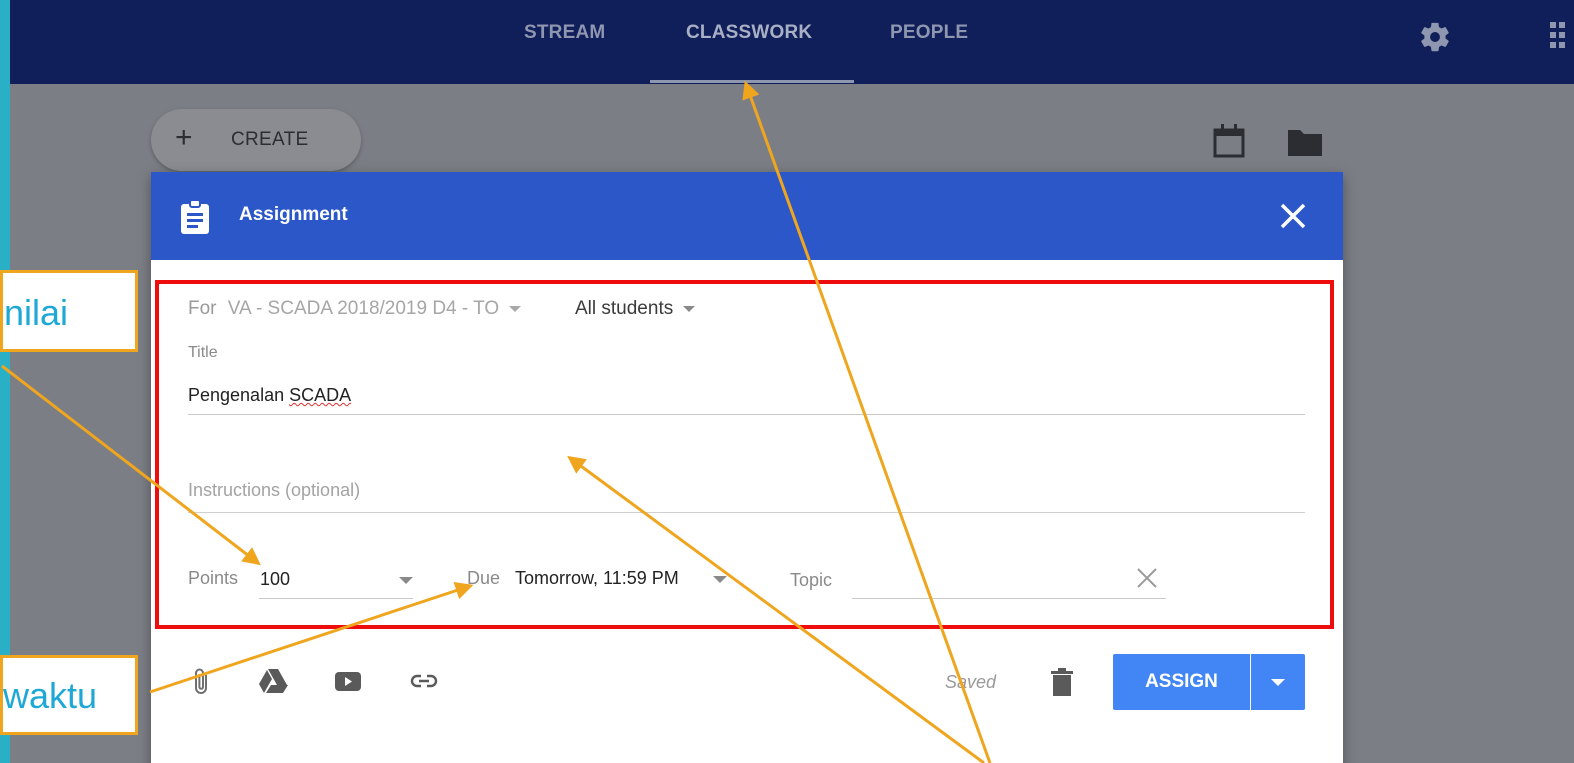  I want to click on points-label: Points, so click(213, 578).